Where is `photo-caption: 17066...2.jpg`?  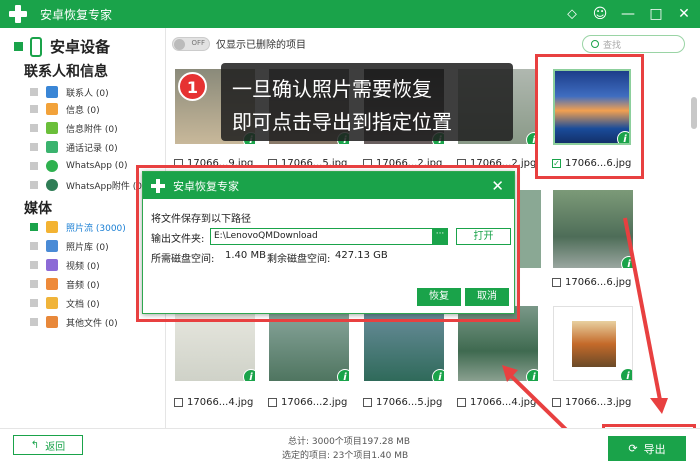 photo-caption: 17066...2.jpg is located at coordinates (307, 402).